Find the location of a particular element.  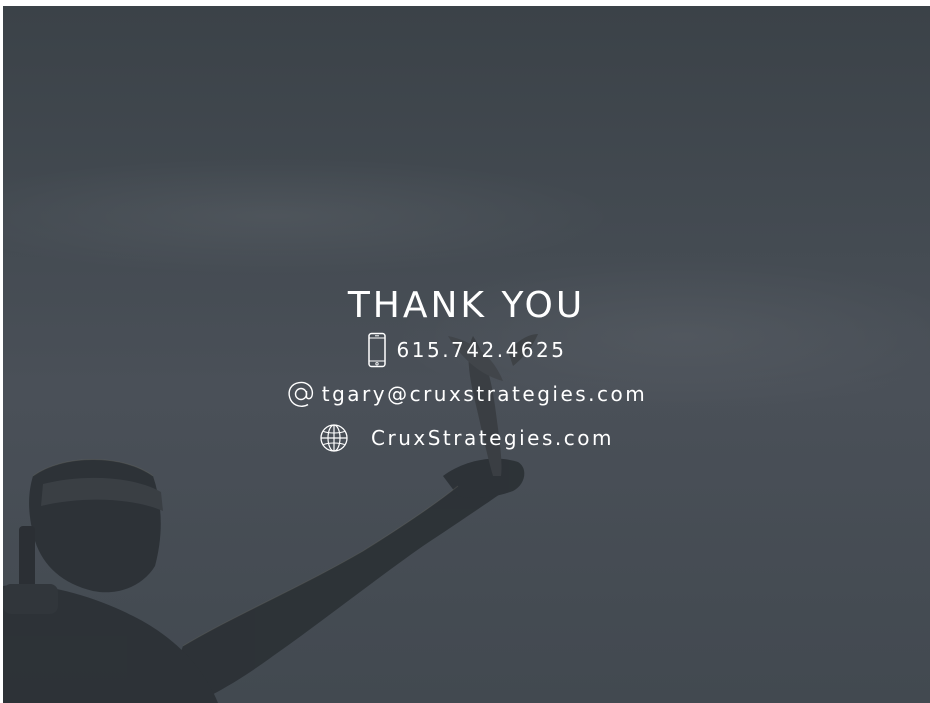

at-sign-icon is located at coordinates (301, 394).